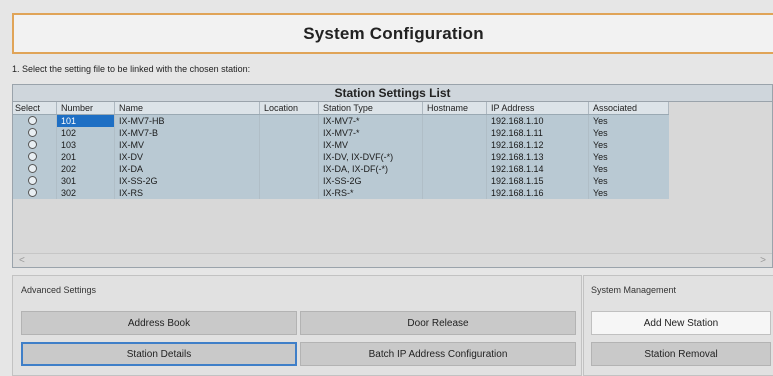 This screenshot has height=376, width=773. Describe the element at coordinates (187, 157) in the screenshot. I see `station-name: IX-DV` at that location.